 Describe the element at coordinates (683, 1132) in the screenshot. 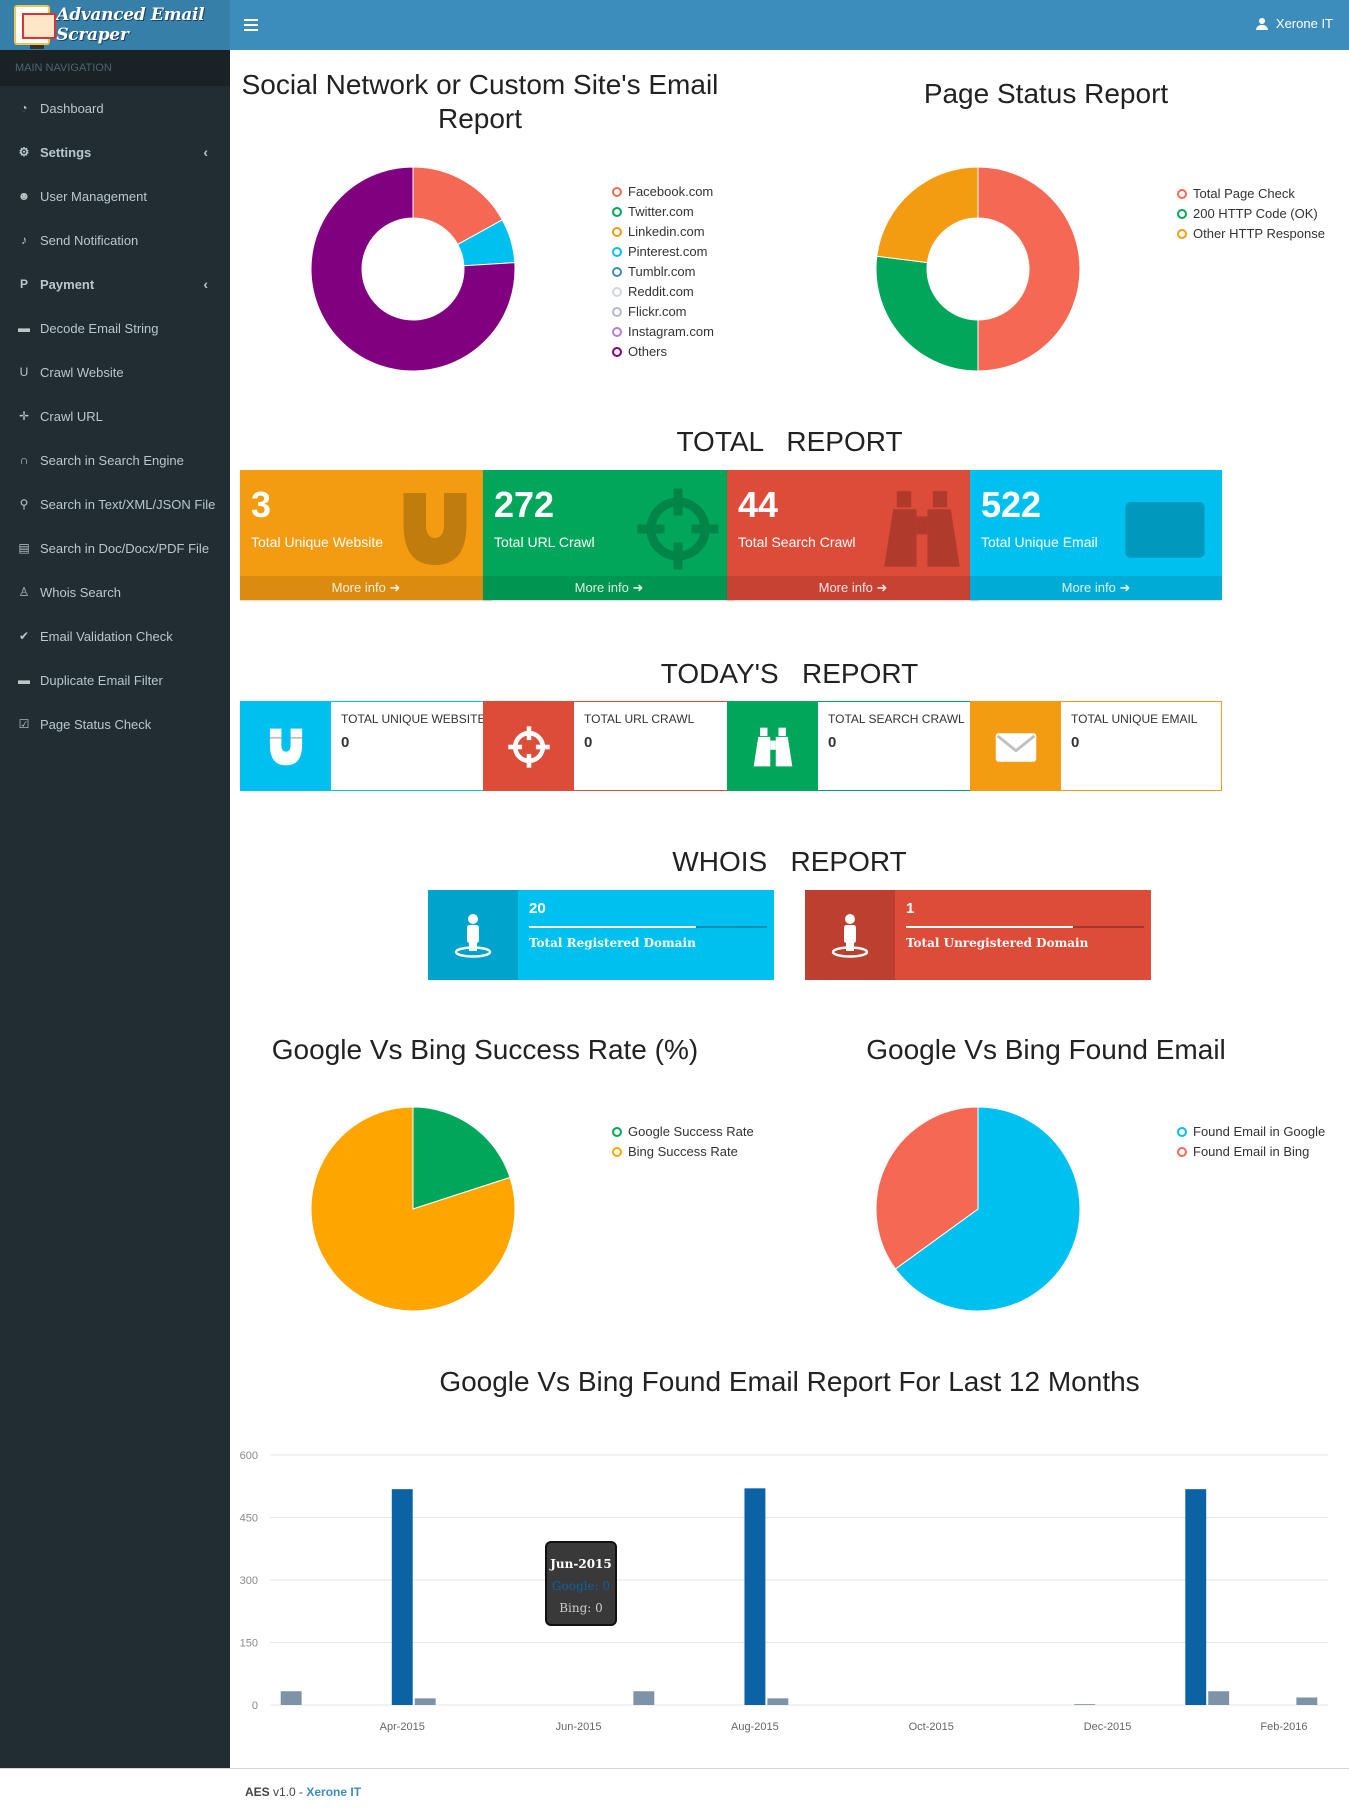

I see `legend-item: Google Success Rate` at that location.